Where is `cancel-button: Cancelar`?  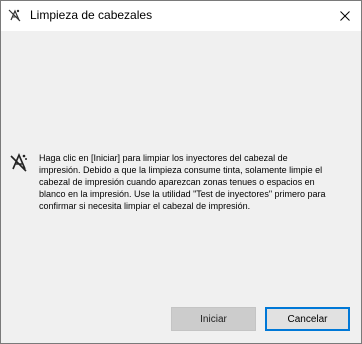
cancel-button: Cancelar is located at coordinates (307, 319).